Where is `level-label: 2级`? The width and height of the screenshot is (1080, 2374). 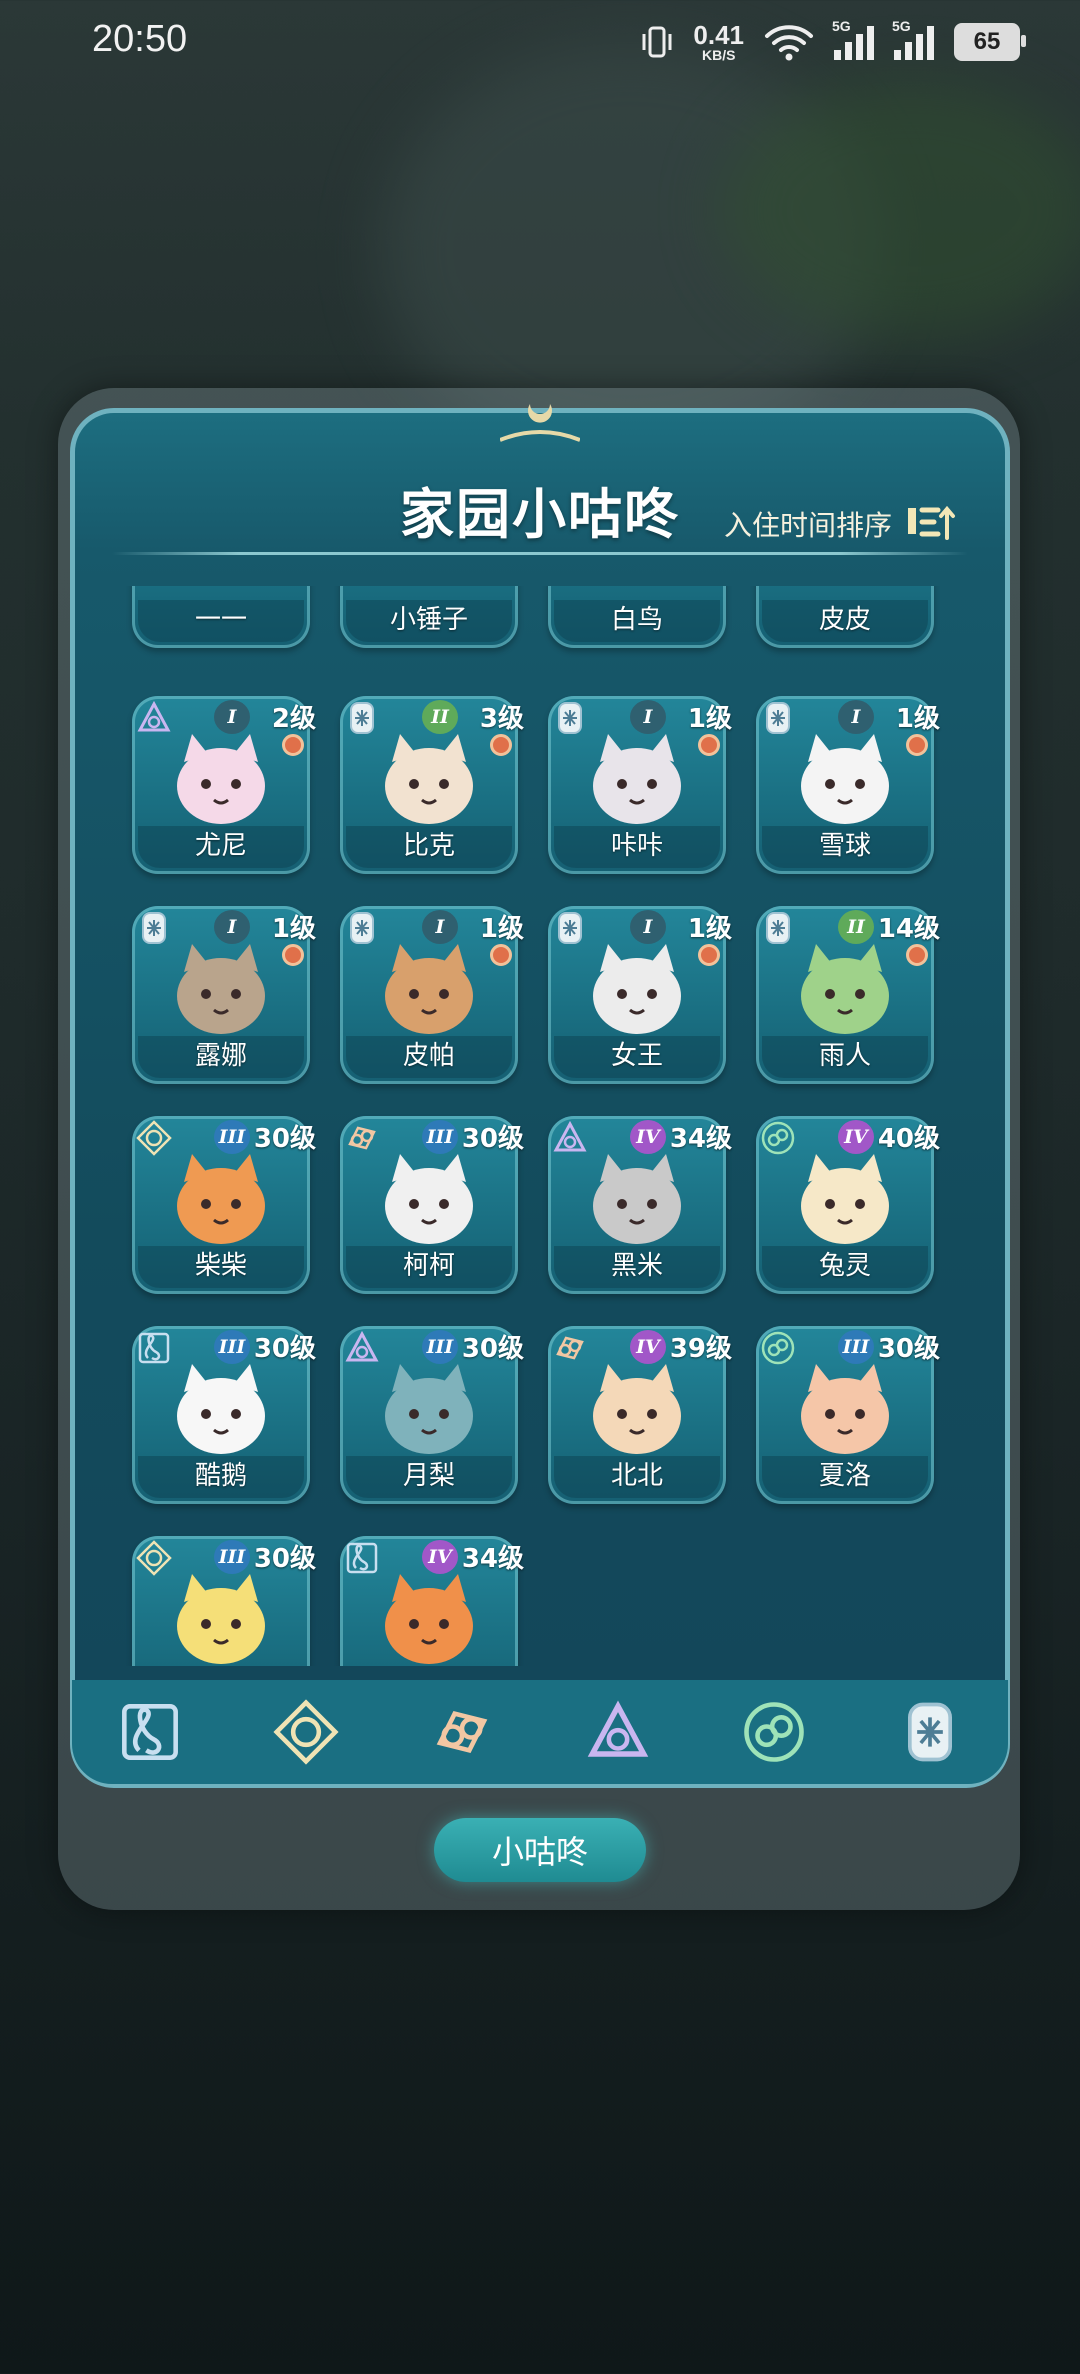
level-label: 2级 is located at coordinates (293, 719).